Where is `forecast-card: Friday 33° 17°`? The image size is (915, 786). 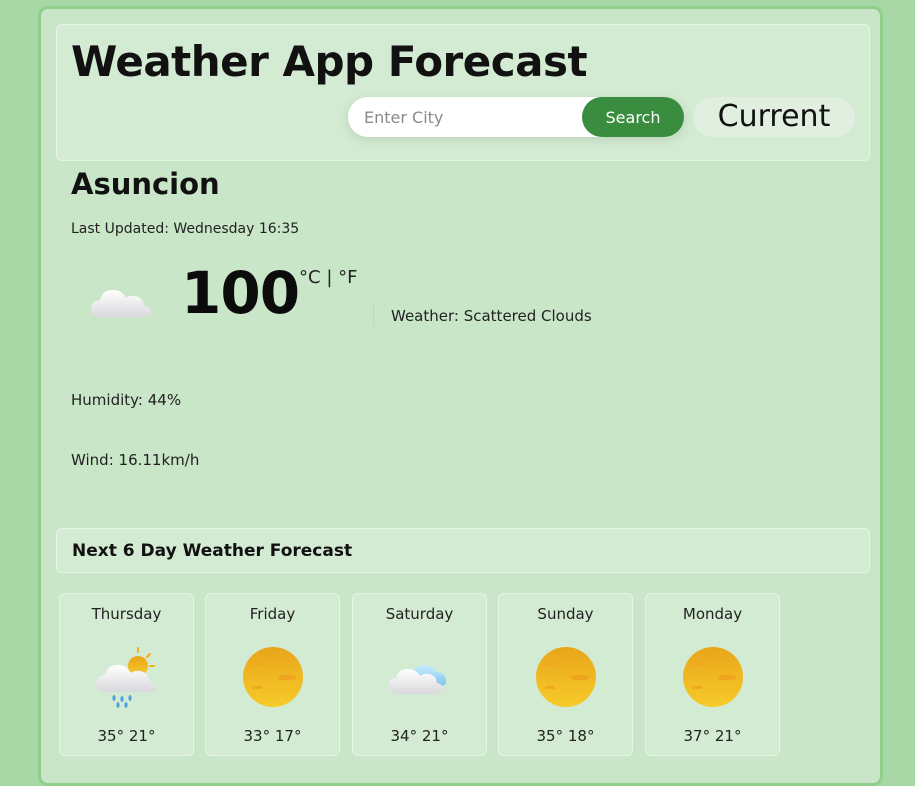 forecast-card: Friday 33° 17° is located at coordinates (272, 674).